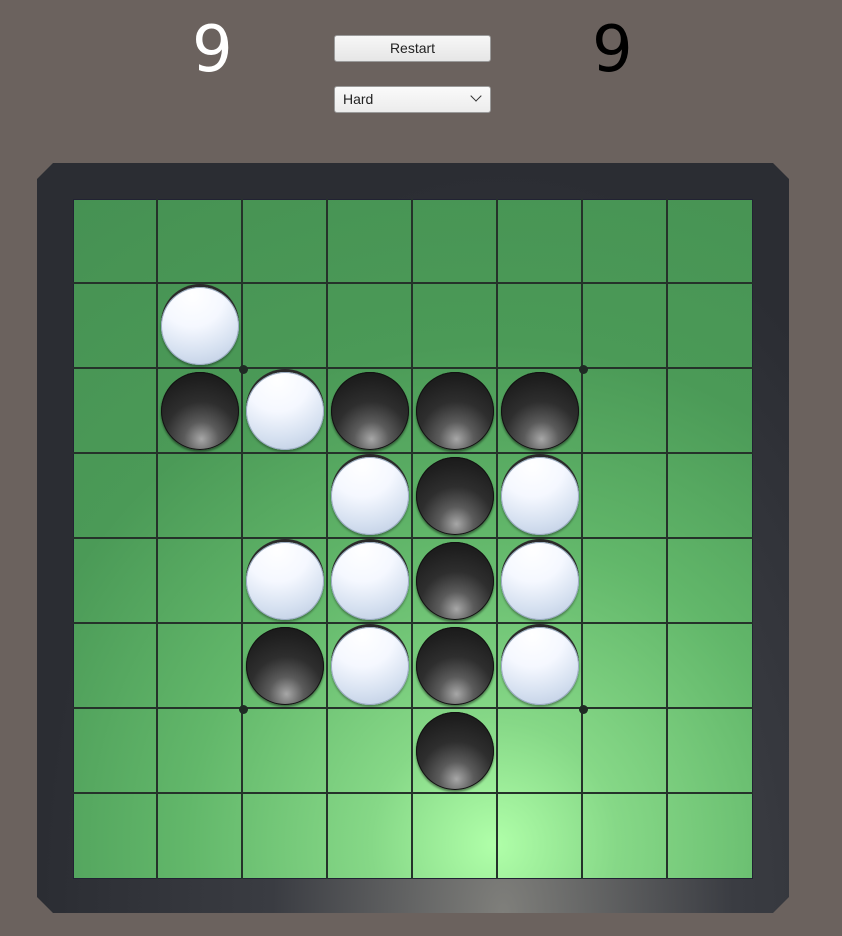 The height and width of the screenshot is (936, 842). Describe the element at coordinates (285, 751) in the screenshot. I see `board-cell-c7` at that location.